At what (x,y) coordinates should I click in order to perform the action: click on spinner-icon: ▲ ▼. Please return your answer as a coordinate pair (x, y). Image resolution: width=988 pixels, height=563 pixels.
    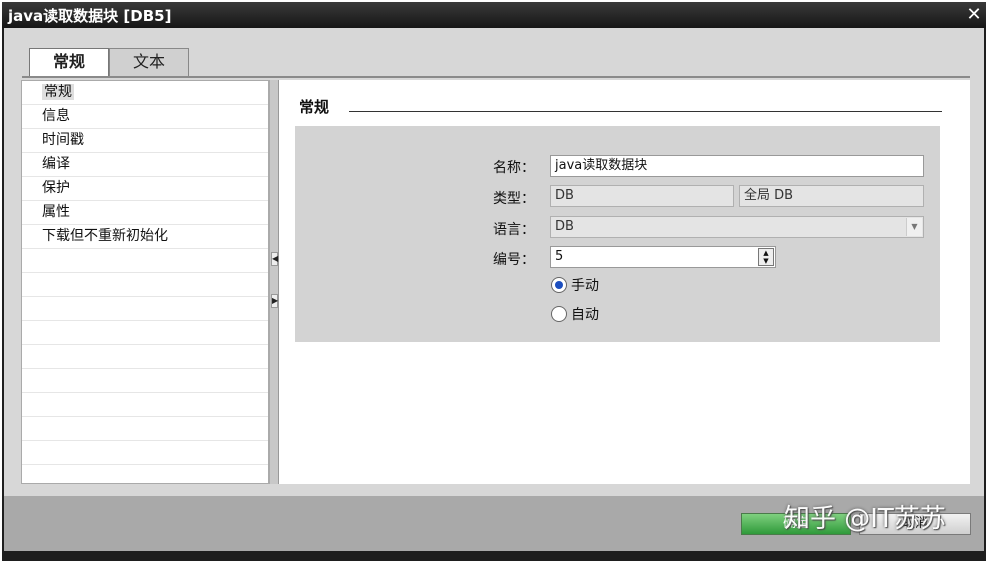
    Looking at the image, I should click on (766, 257).